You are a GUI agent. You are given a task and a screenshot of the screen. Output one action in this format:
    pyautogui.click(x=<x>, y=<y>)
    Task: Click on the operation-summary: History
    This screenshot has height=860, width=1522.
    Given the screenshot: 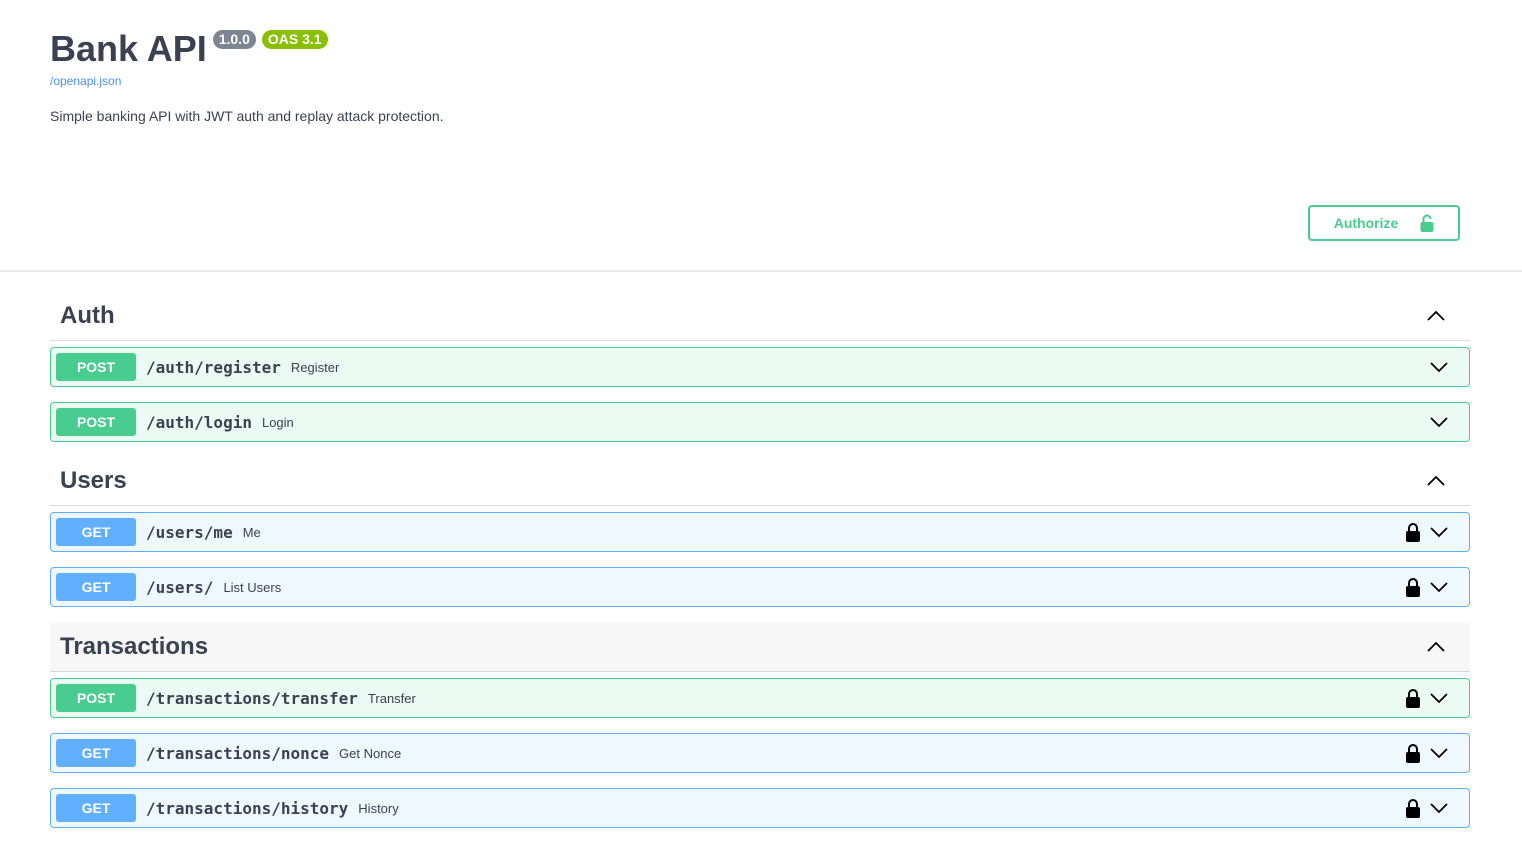 What is the action you would take?
    pyautogui.click(x=378, y=808)
    